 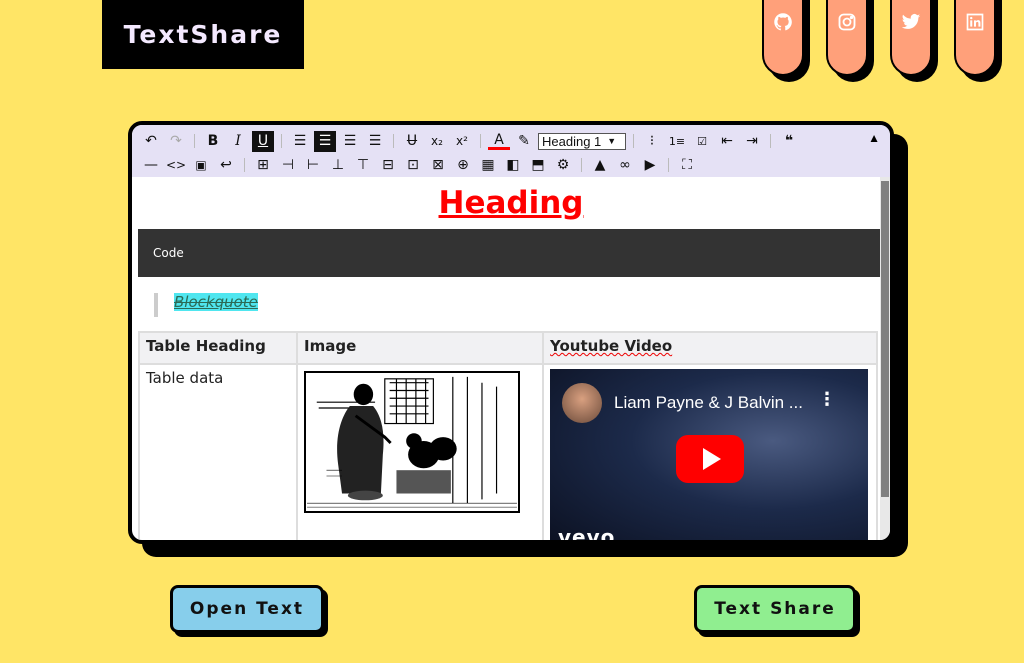 What do you see at coordinates (363, 165) in the screenshot?
I see `insert-row-after-icon: ⊤` at bounding box center [363, 165].